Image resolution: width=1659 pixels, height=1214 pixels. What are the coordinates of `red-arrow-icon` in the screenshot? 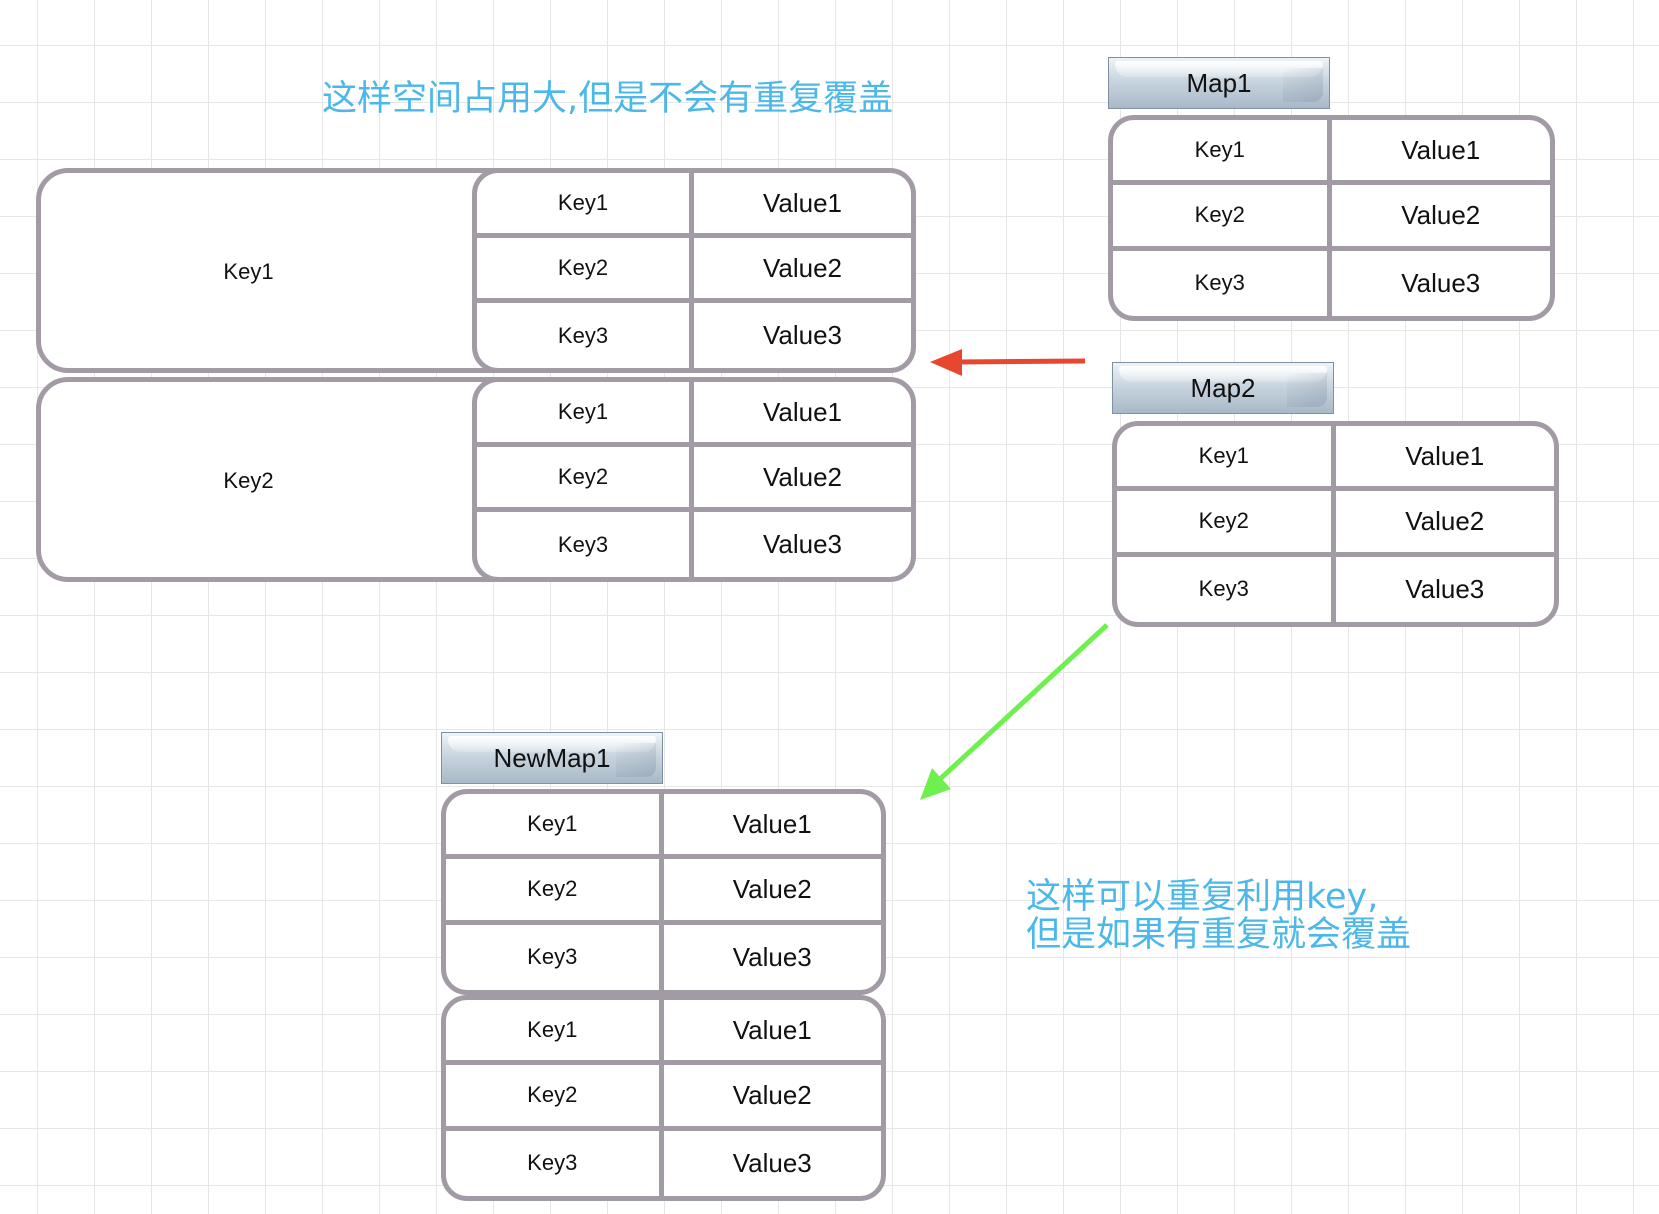 It's located at (1008, 362).